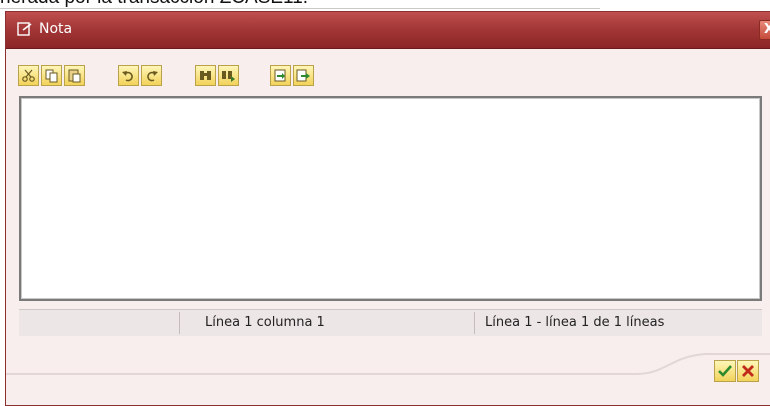 The image size is (770, 406). I want to click on import-button, so click(280, 75).